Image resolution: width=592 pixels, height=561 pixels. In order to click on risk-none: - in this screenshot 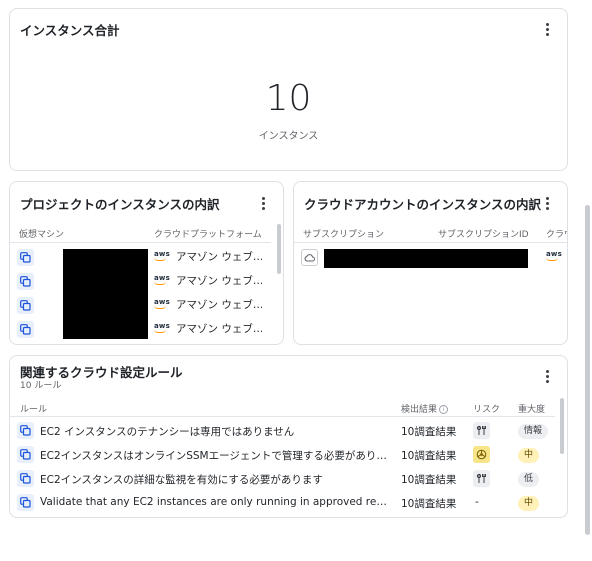, I will do `click(477, 502)`.